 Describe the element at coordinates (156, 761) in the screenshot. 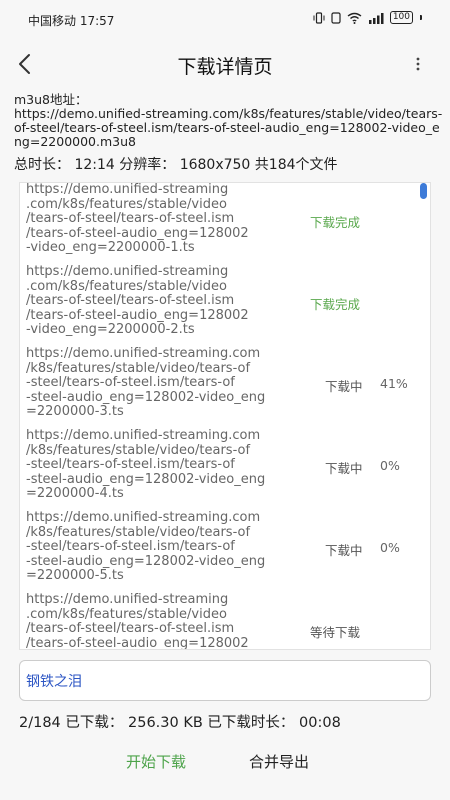

I see `start-download-button: 开始下载` at that location.